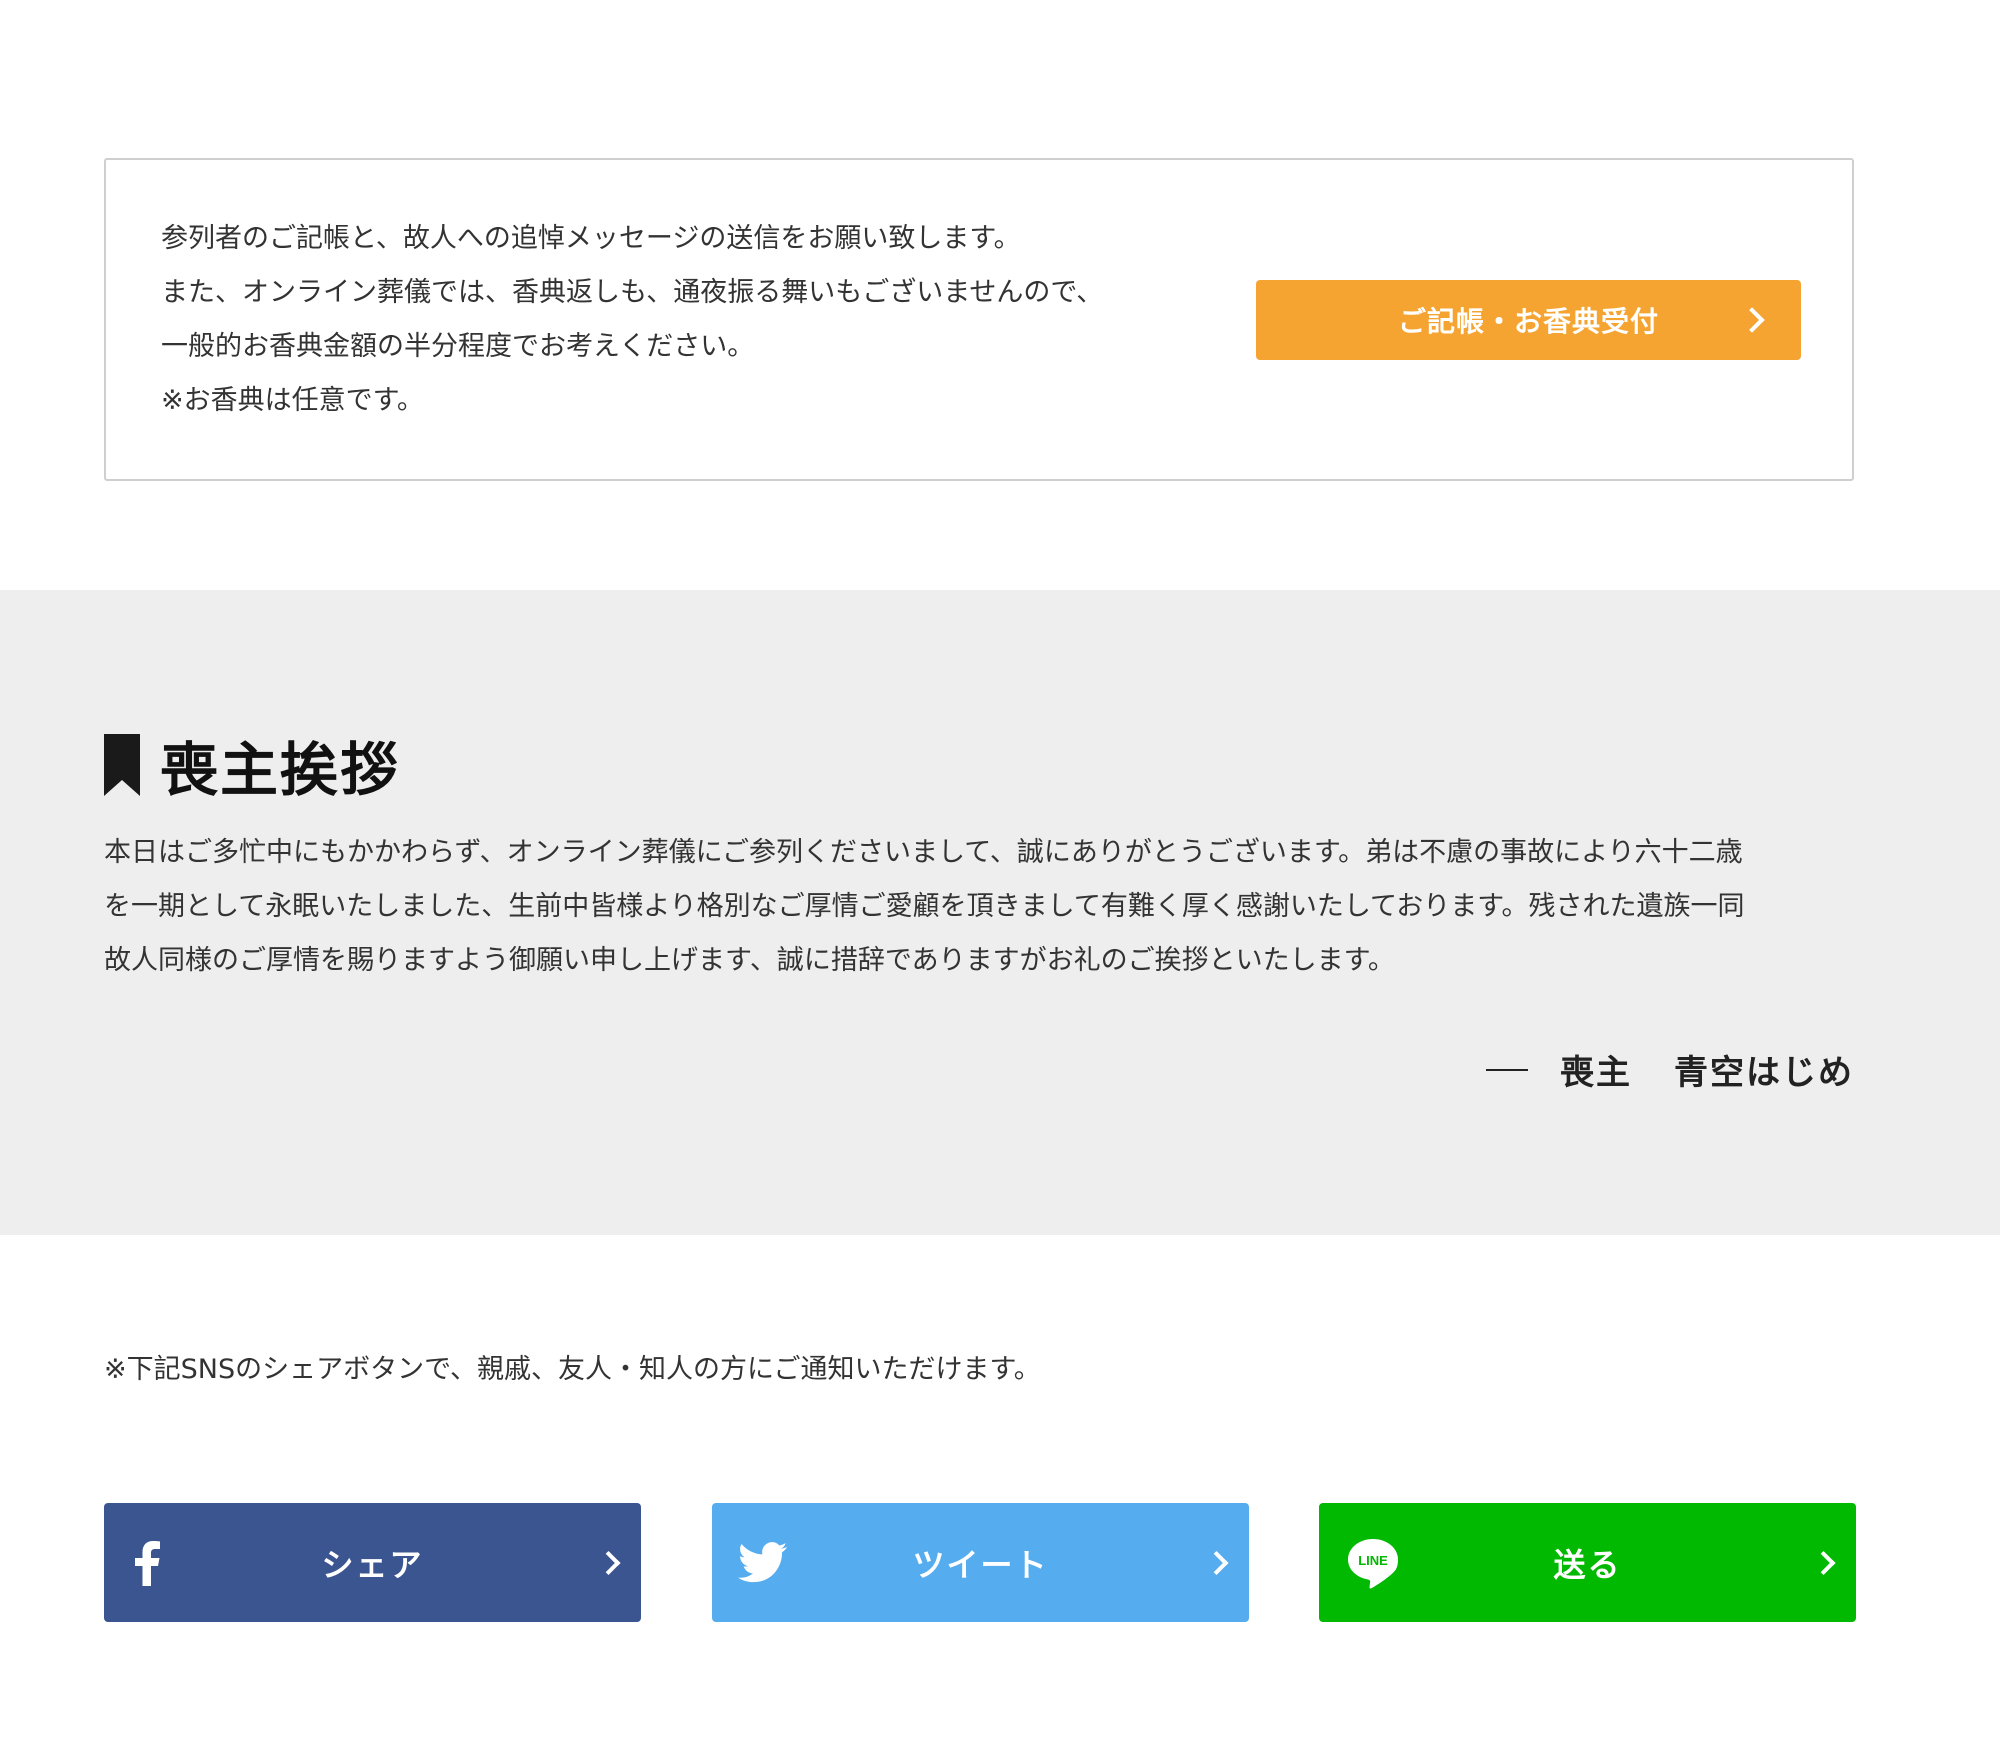 The height and width of the screenshot is (1750, 2000). What do you see at coordinates (632, 292) in the screenshot?
I see `offering-text-line: また、オンライン葬儀では、香典返しも、通夜振る舞いもございませんので、` at bounding box center [632, 292].